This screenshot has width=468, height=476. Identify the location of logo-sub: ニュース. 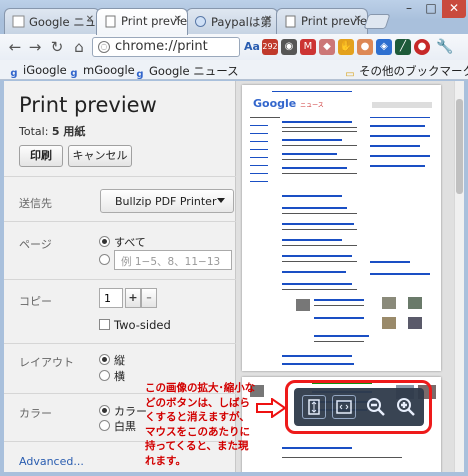
(312, 105).